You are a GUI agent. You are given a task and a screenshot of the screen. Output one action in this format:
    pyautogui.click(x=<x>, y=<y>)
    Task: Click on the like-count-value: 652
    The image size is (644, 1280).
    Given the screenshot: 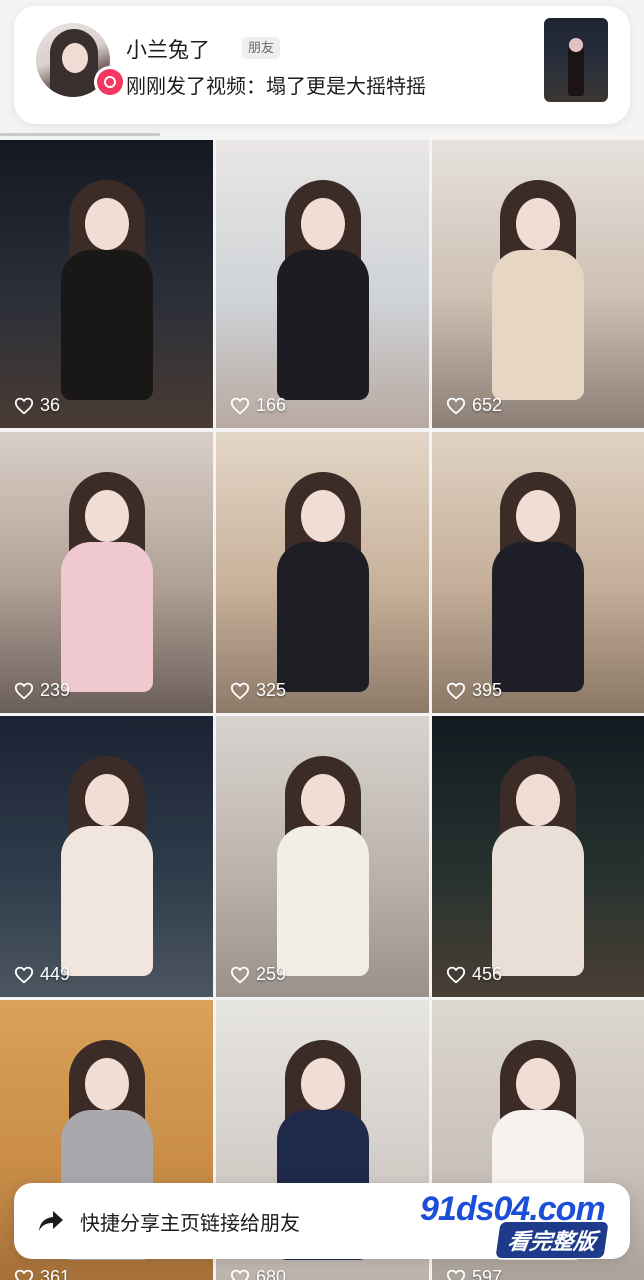 What is the action you would take?
    pyautogui.click(x=487, y=405)
    